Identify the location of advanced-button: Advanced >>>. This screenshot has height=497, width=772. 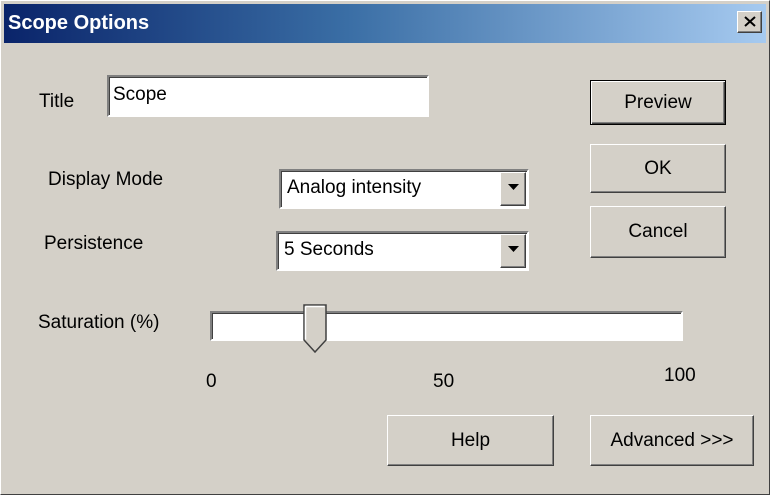
(672, 440).